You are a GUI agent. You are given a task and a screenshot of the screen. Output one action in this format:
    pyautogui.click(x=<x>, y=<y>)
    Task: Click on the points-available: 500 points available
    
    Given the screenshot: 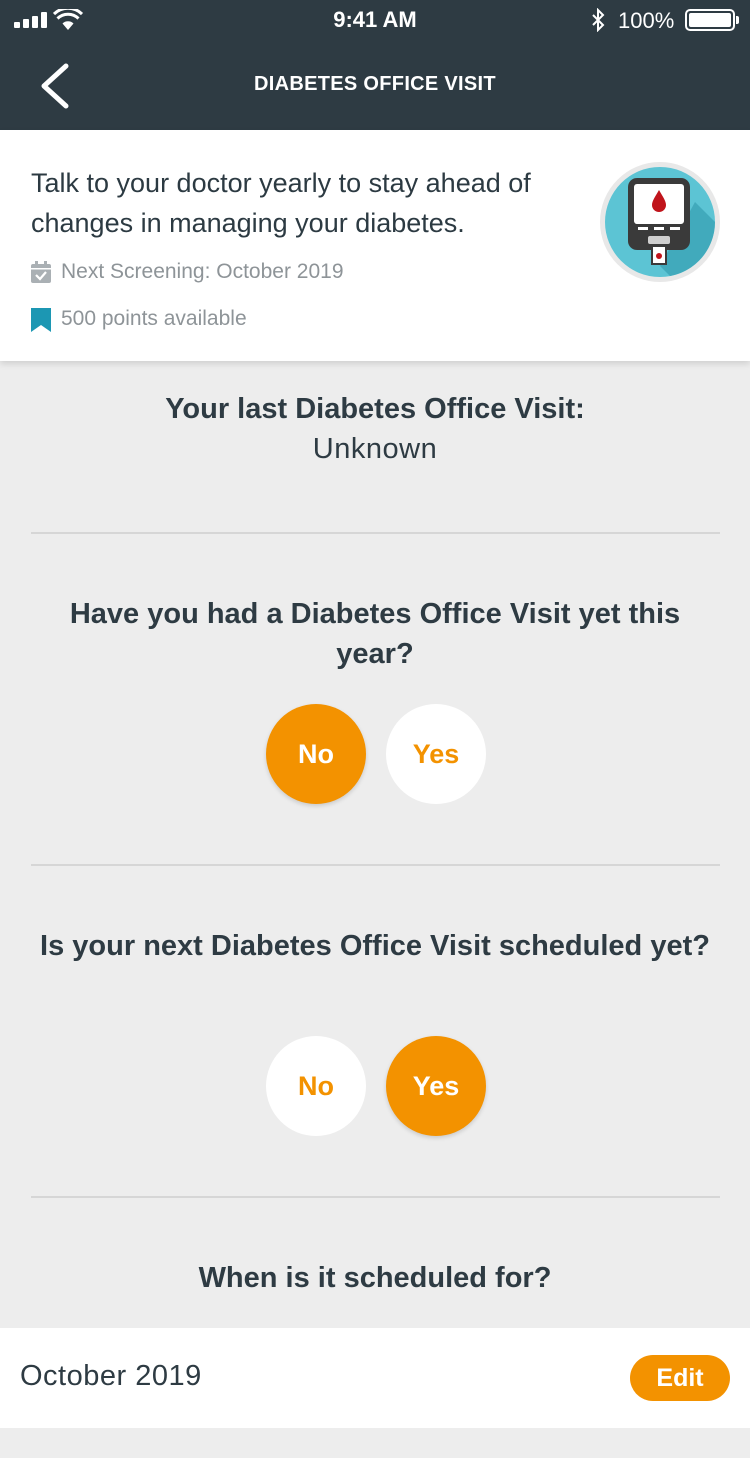 What is the action you would take?
    pyautogui.click(x=231, y=320)
    